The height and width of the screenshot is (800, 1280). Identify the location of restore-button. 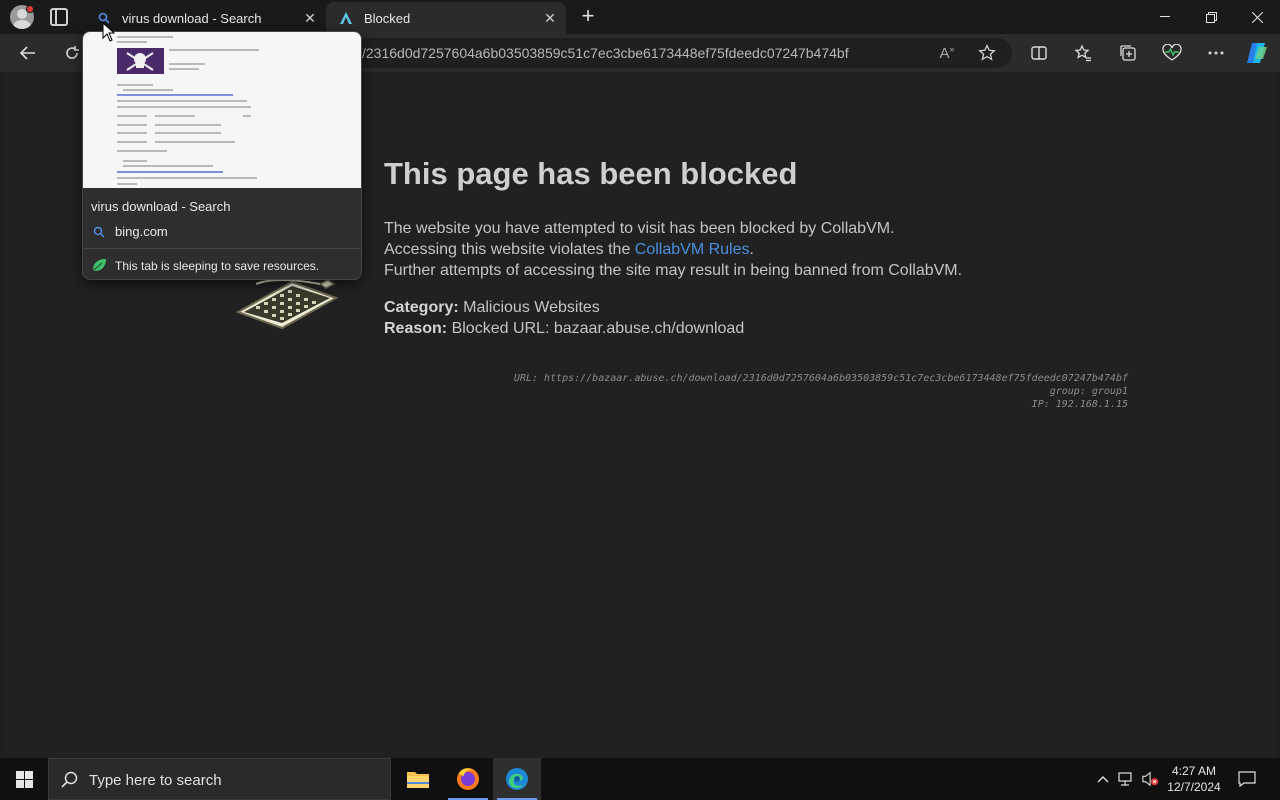
(1211, 17).